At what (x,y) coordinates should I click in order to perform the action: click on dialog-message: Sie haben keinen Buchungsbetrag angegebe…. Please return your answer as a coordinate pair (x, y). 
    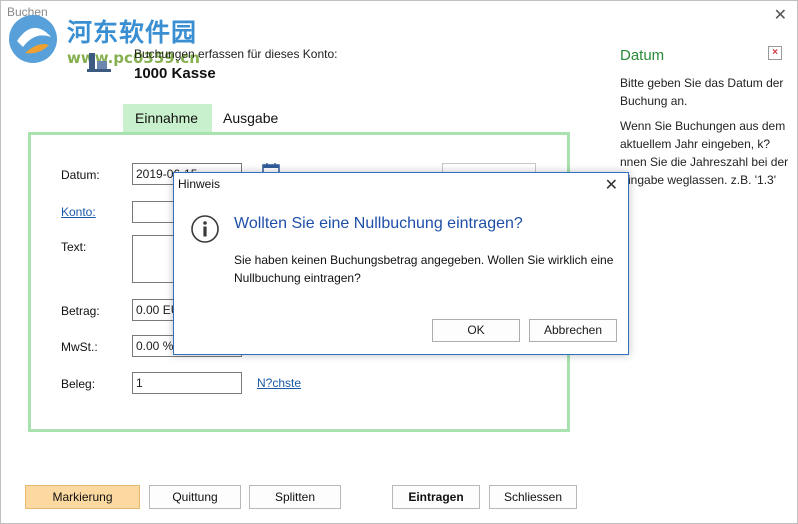
    Looking at the image, I should click on (424, 269).